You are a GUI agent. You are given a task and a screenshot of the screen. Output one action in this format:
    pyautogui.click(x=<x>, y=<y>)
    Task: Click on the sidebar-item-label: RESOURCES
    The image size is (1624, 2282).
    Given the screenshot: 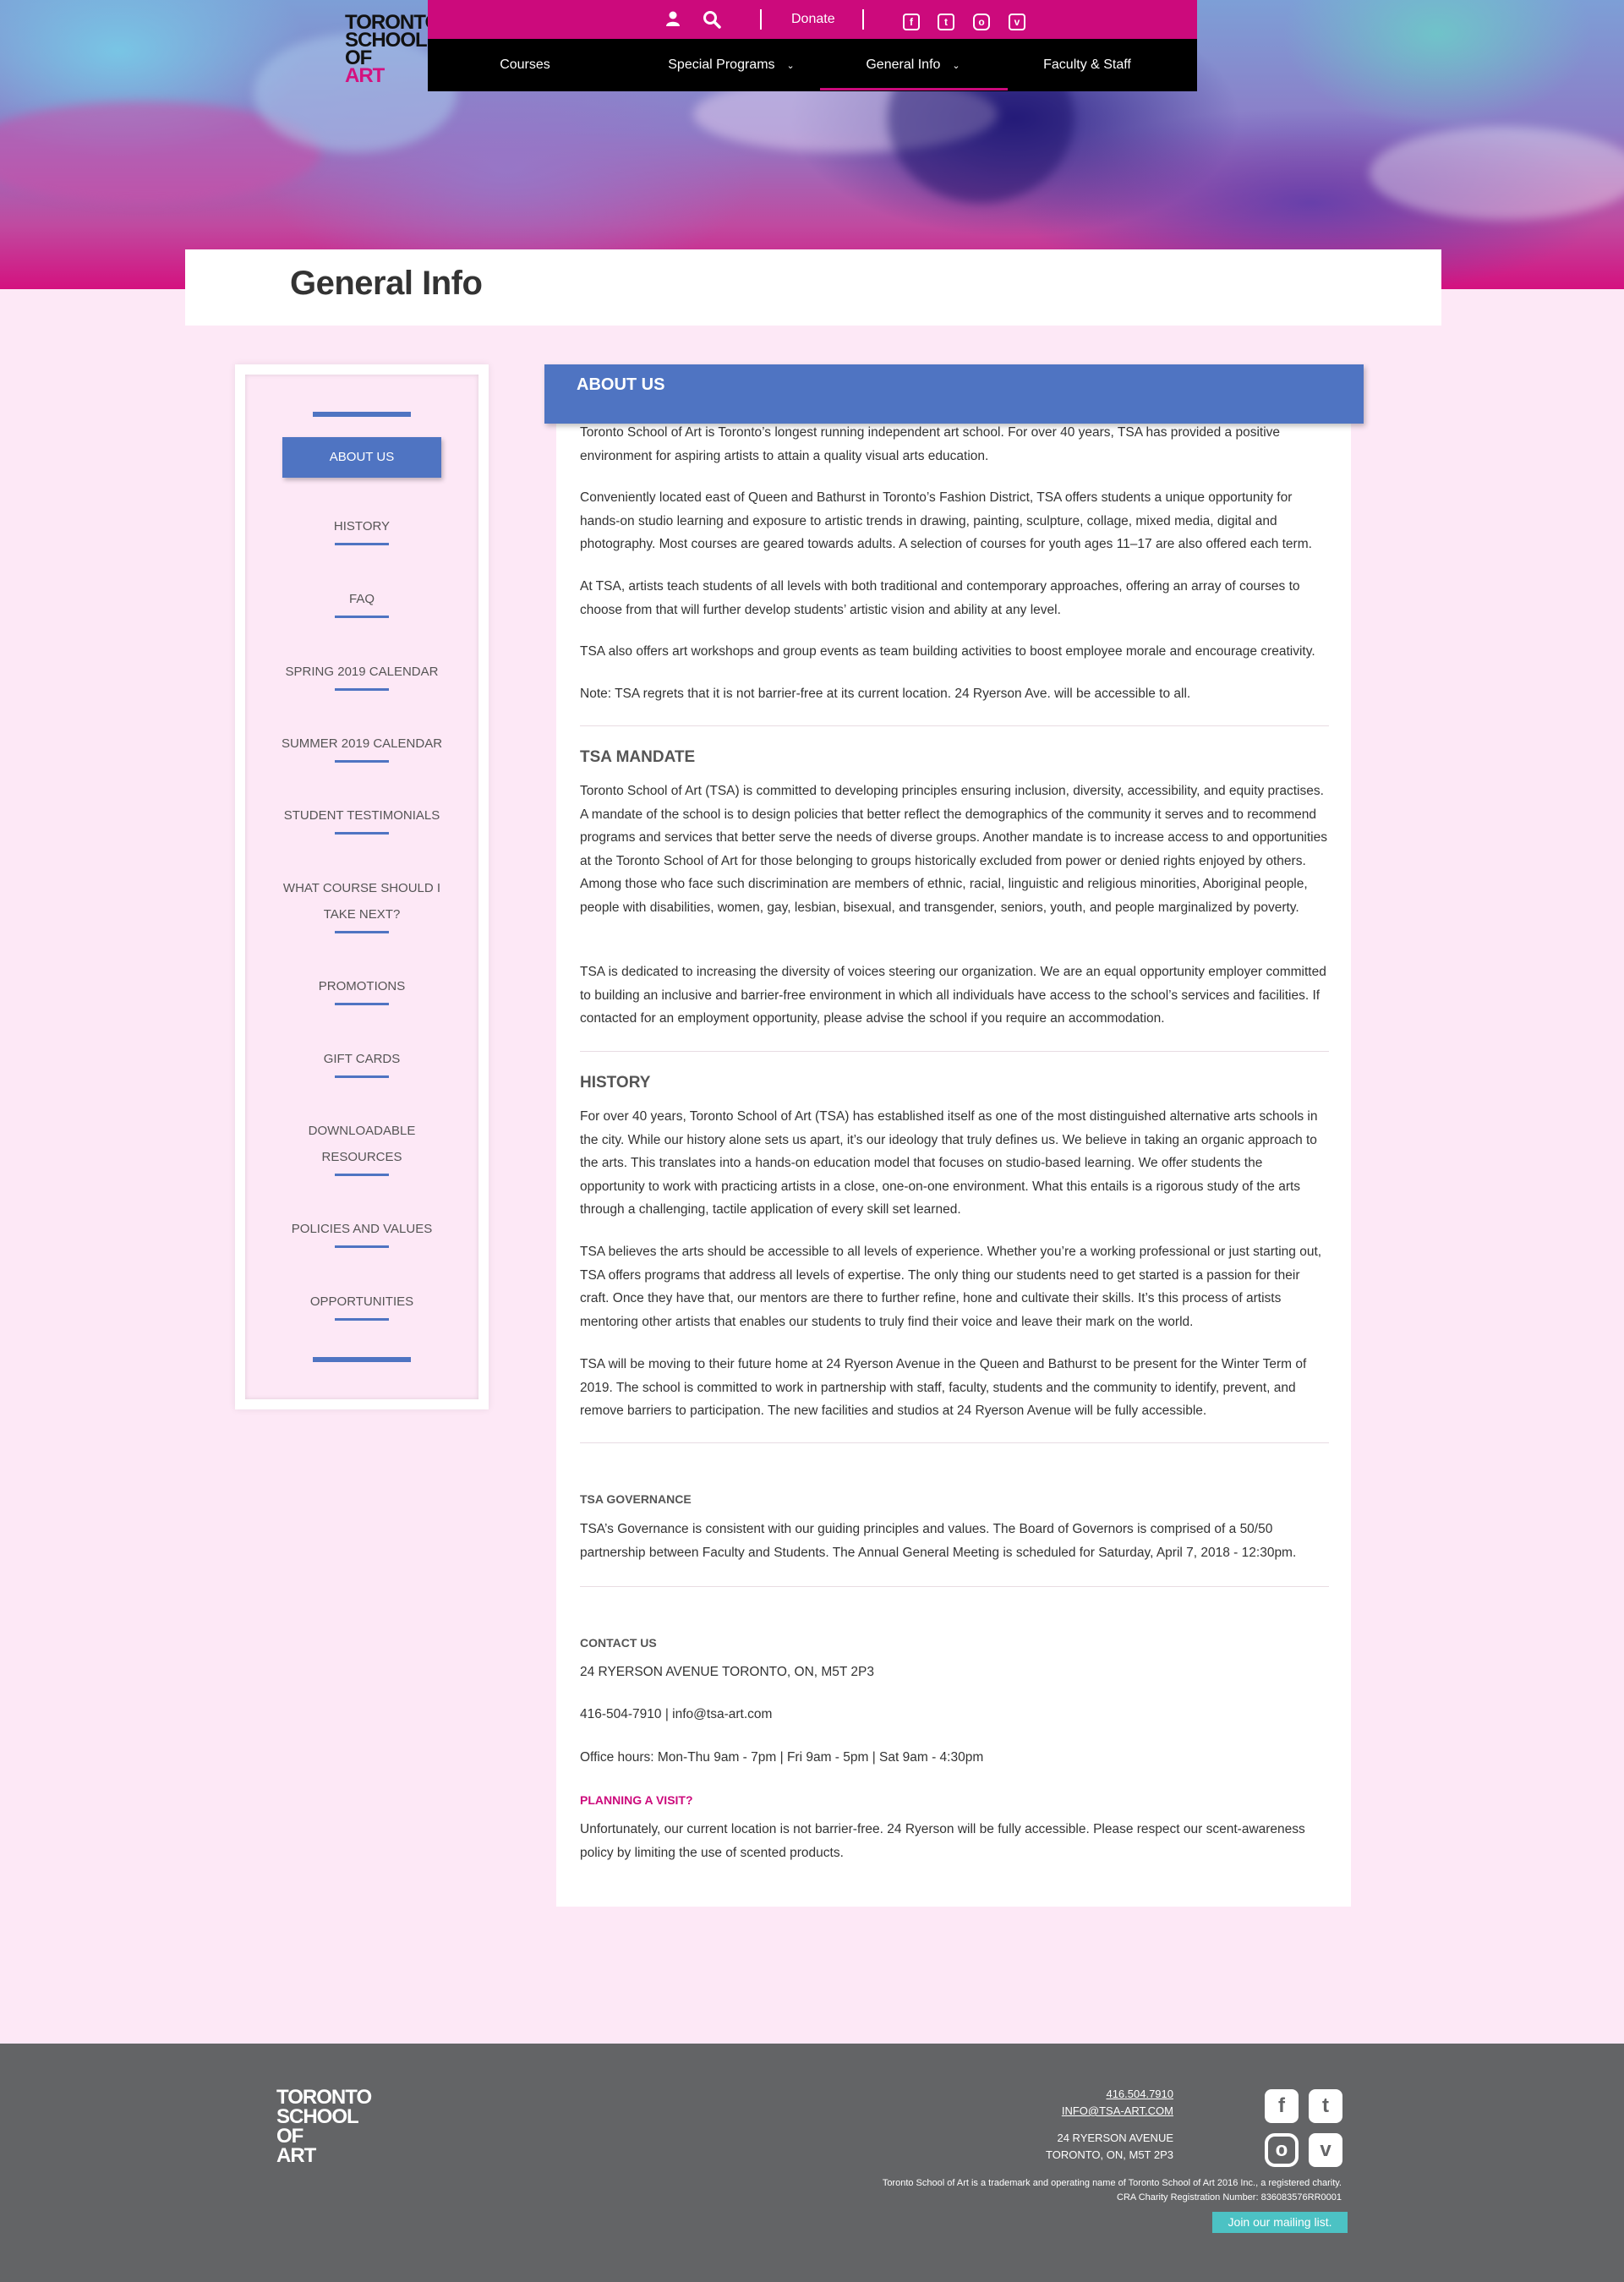 What is the action you would take?
    pyautogui.click(x=361, y=1157)
    